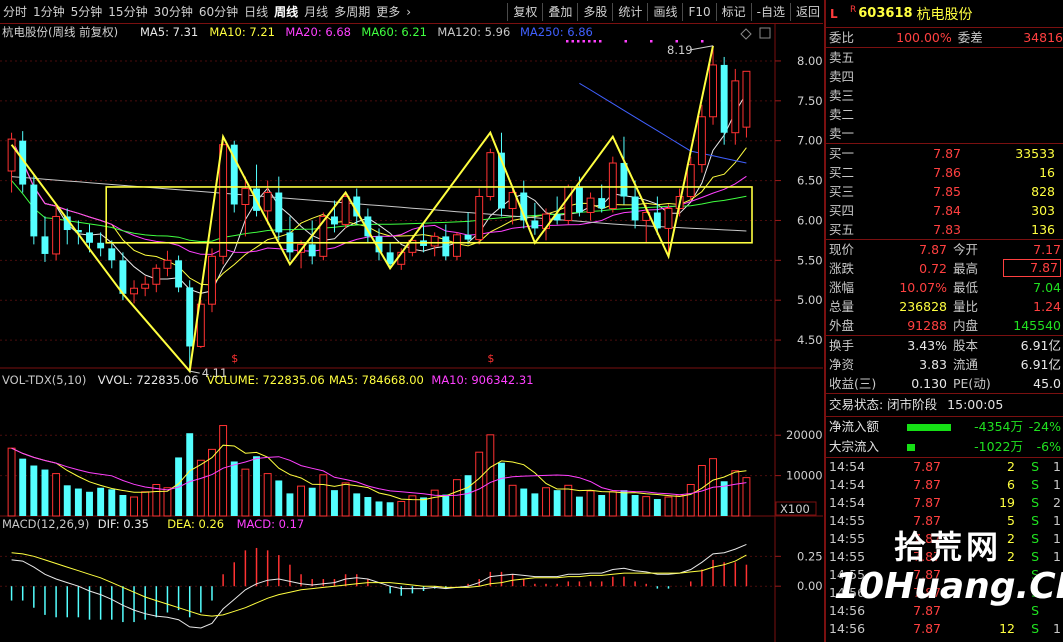 The image size is (1063, 642). I want to click on period-button-10: 更多, so click(388, 12).